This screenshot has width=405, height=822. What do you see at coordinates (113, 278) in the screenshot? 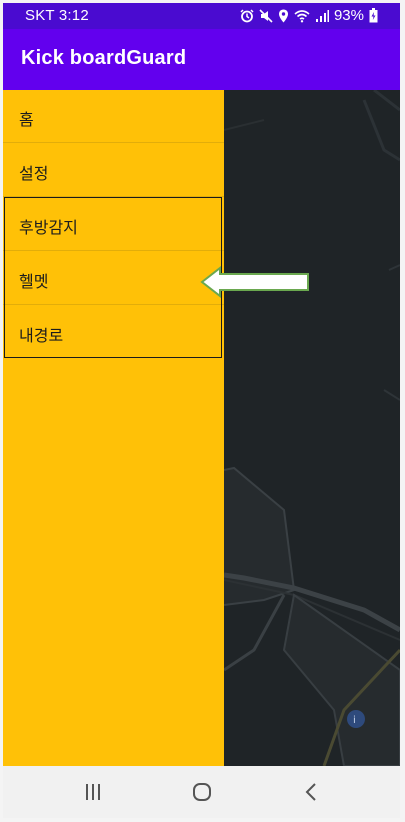
I see `drawer-item-helmet: 헬멧` at bounding box center [113, 278].